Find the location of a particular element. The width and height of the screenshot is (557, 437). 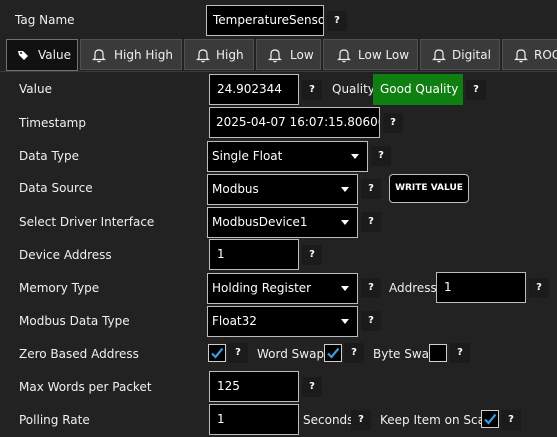

word-swap-label: Word Swap is located at coordinates (291, 354).